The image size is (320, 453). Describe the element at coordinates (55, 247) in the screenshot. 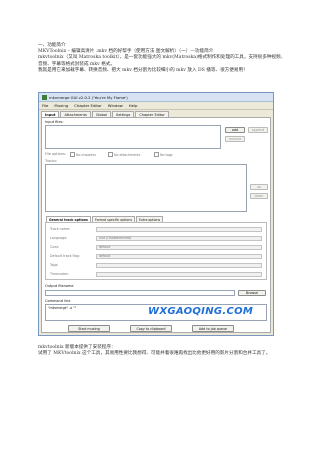

I see `field-label: Cues:` at that location.